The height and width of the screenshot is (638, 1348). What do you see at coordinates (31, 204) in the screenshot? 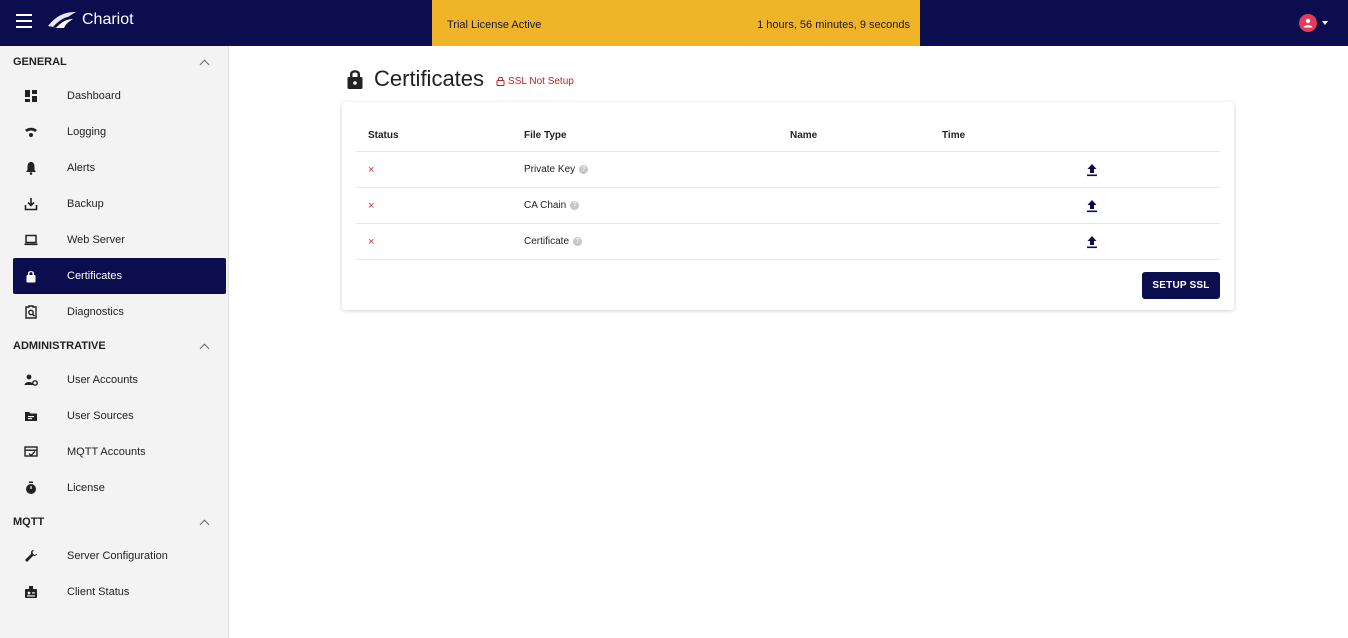
I see `download-icon` at bounding box center [31, 204].